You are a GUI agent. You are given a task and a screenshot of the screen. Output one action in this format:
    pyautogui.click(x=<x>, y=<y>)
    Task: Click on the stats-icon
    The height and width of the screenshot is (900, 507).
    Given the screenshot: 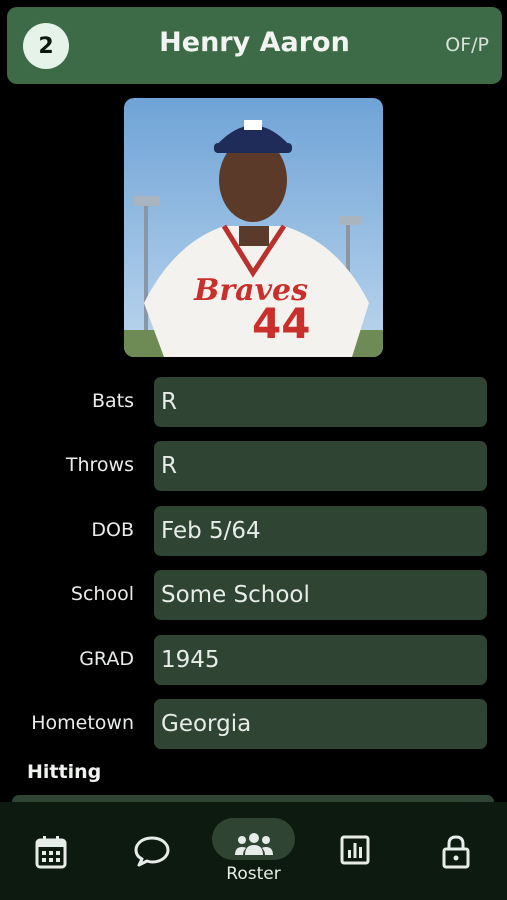 What is the action you would take?
    pyautogui.click(x=354, y=850)
    